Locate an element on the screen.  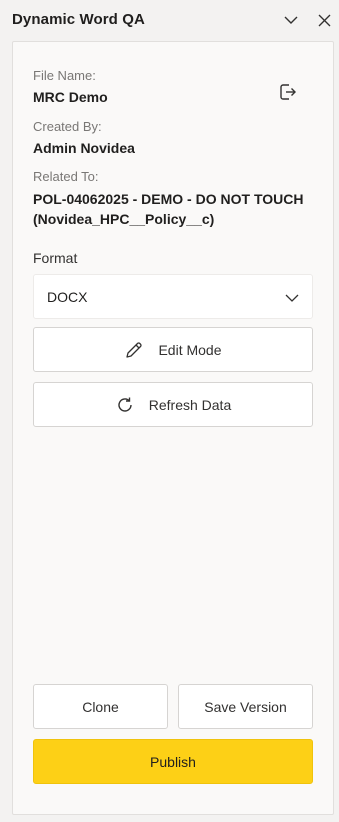
close-icon is located at coordinates (324, 20).